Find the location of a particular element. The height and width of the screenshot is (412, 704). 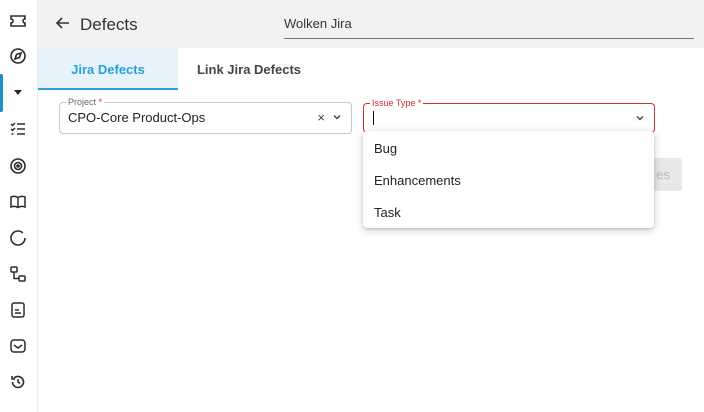

option-bug: Bug is located at coordinates (508, 148).